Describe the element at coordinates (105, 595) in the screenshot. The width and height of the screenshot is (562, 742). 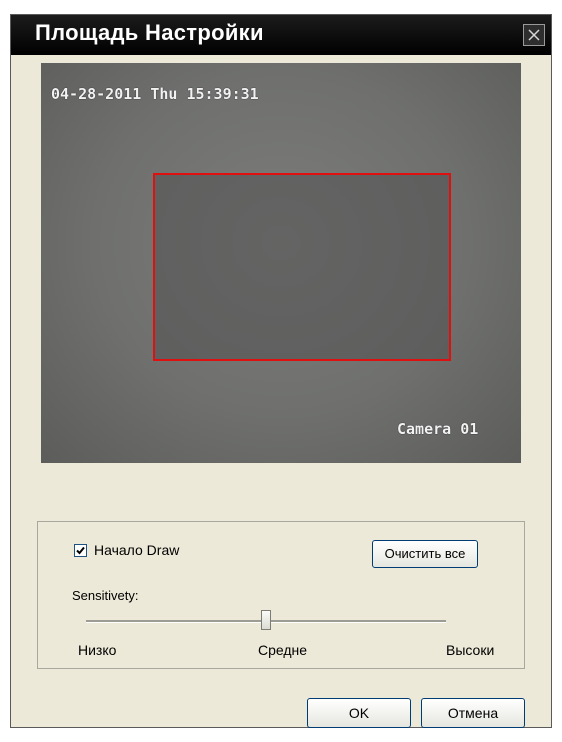
I see `sensitivity-label: Sensitivety:` at that location.